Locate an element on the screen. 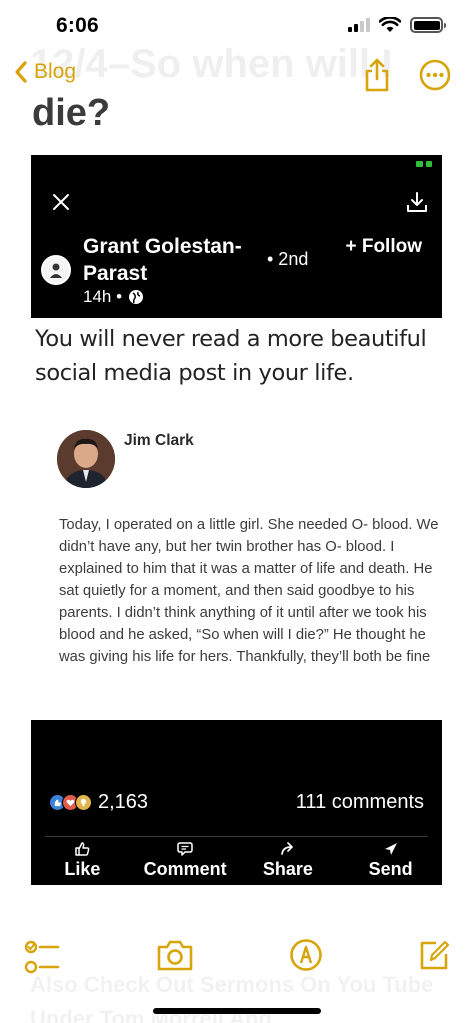 This screenshot has width=473, height=1023. close-icon is located at coordinates (61, 202).